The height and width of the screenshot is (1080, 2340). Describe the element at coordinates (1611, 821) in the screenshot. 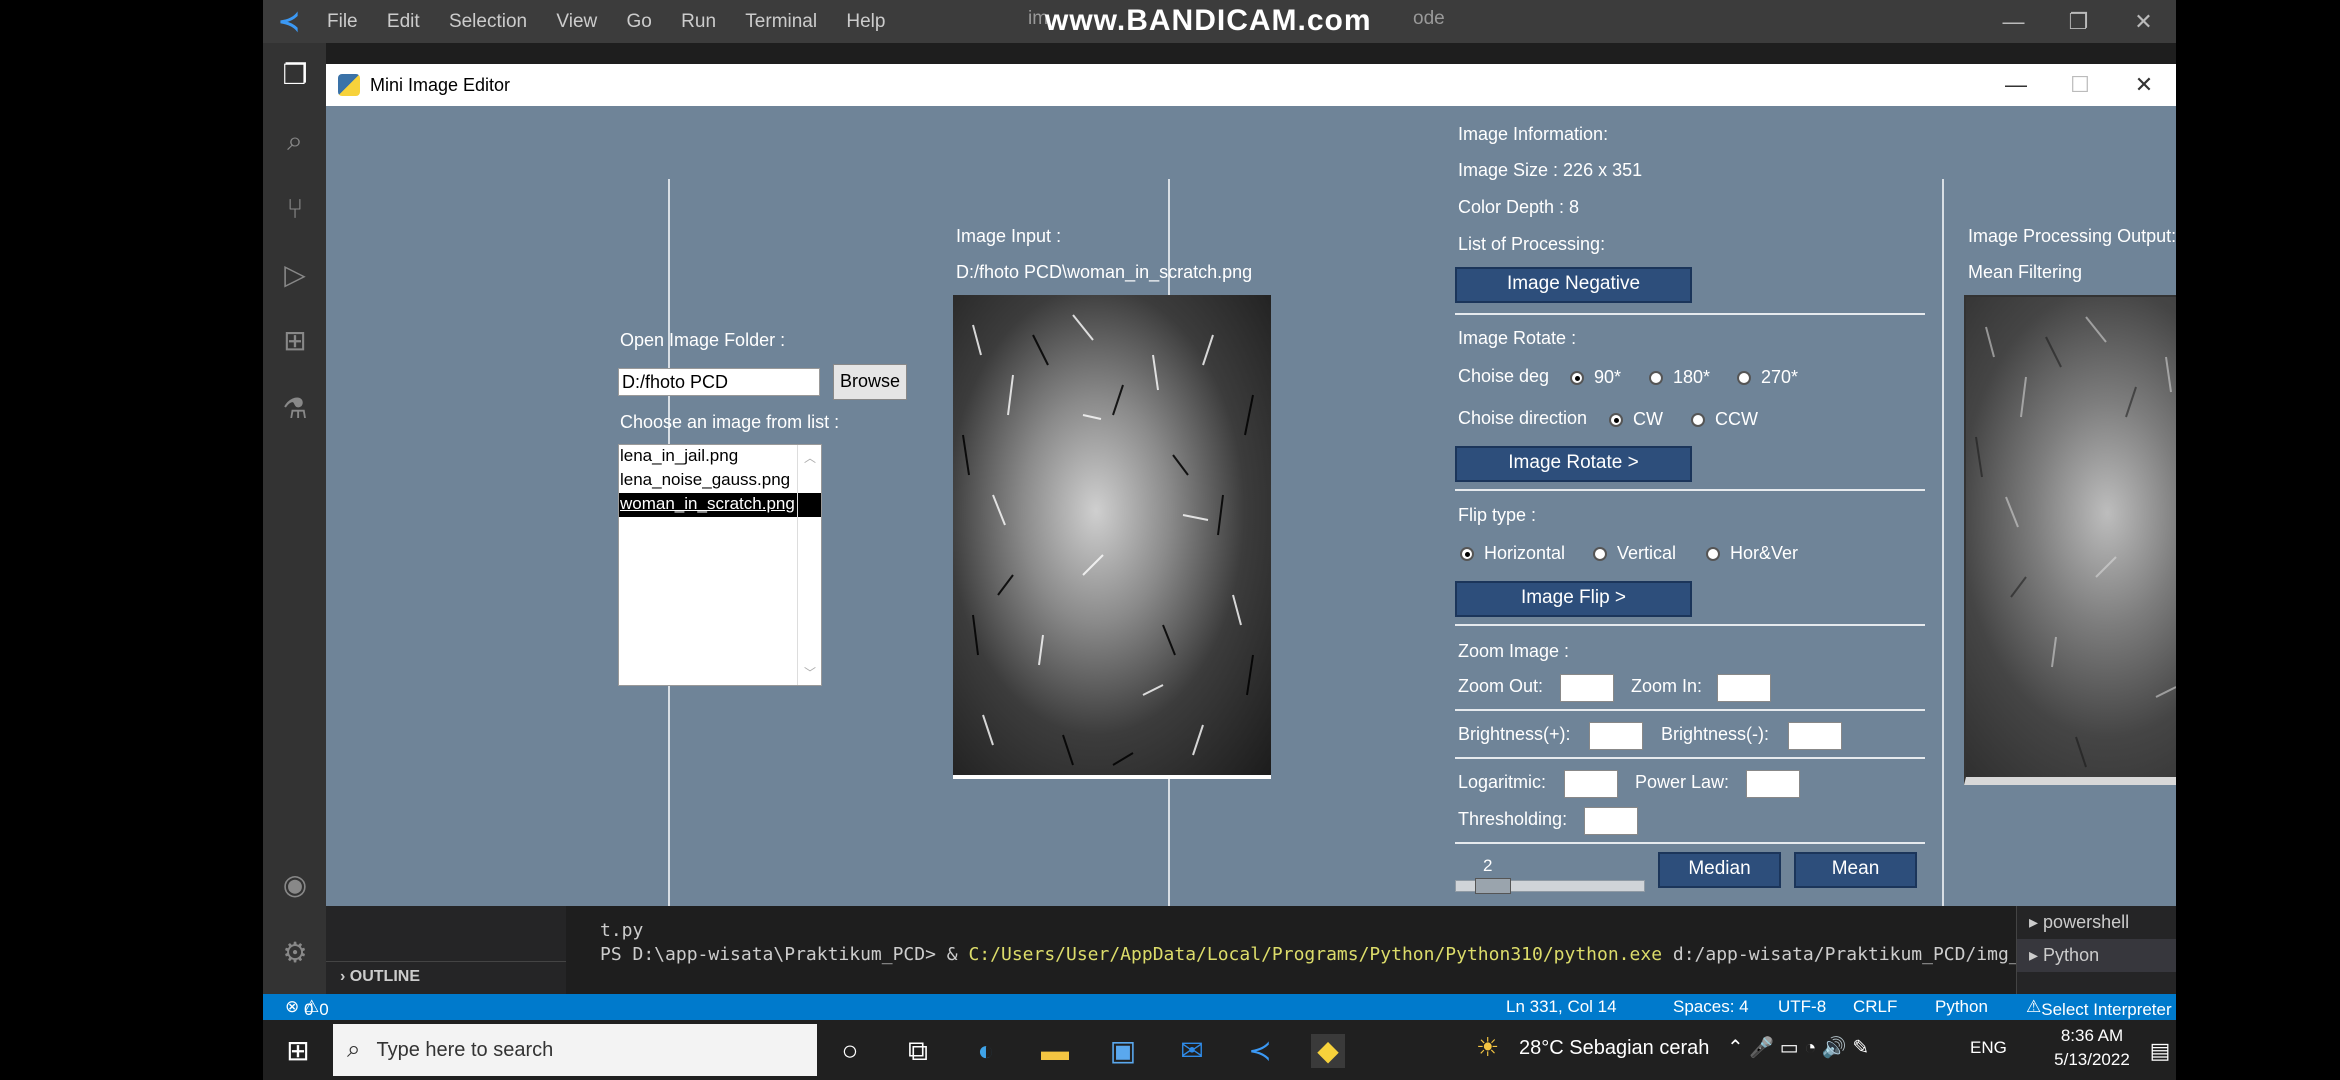

I see `thresholding-input` at that location.